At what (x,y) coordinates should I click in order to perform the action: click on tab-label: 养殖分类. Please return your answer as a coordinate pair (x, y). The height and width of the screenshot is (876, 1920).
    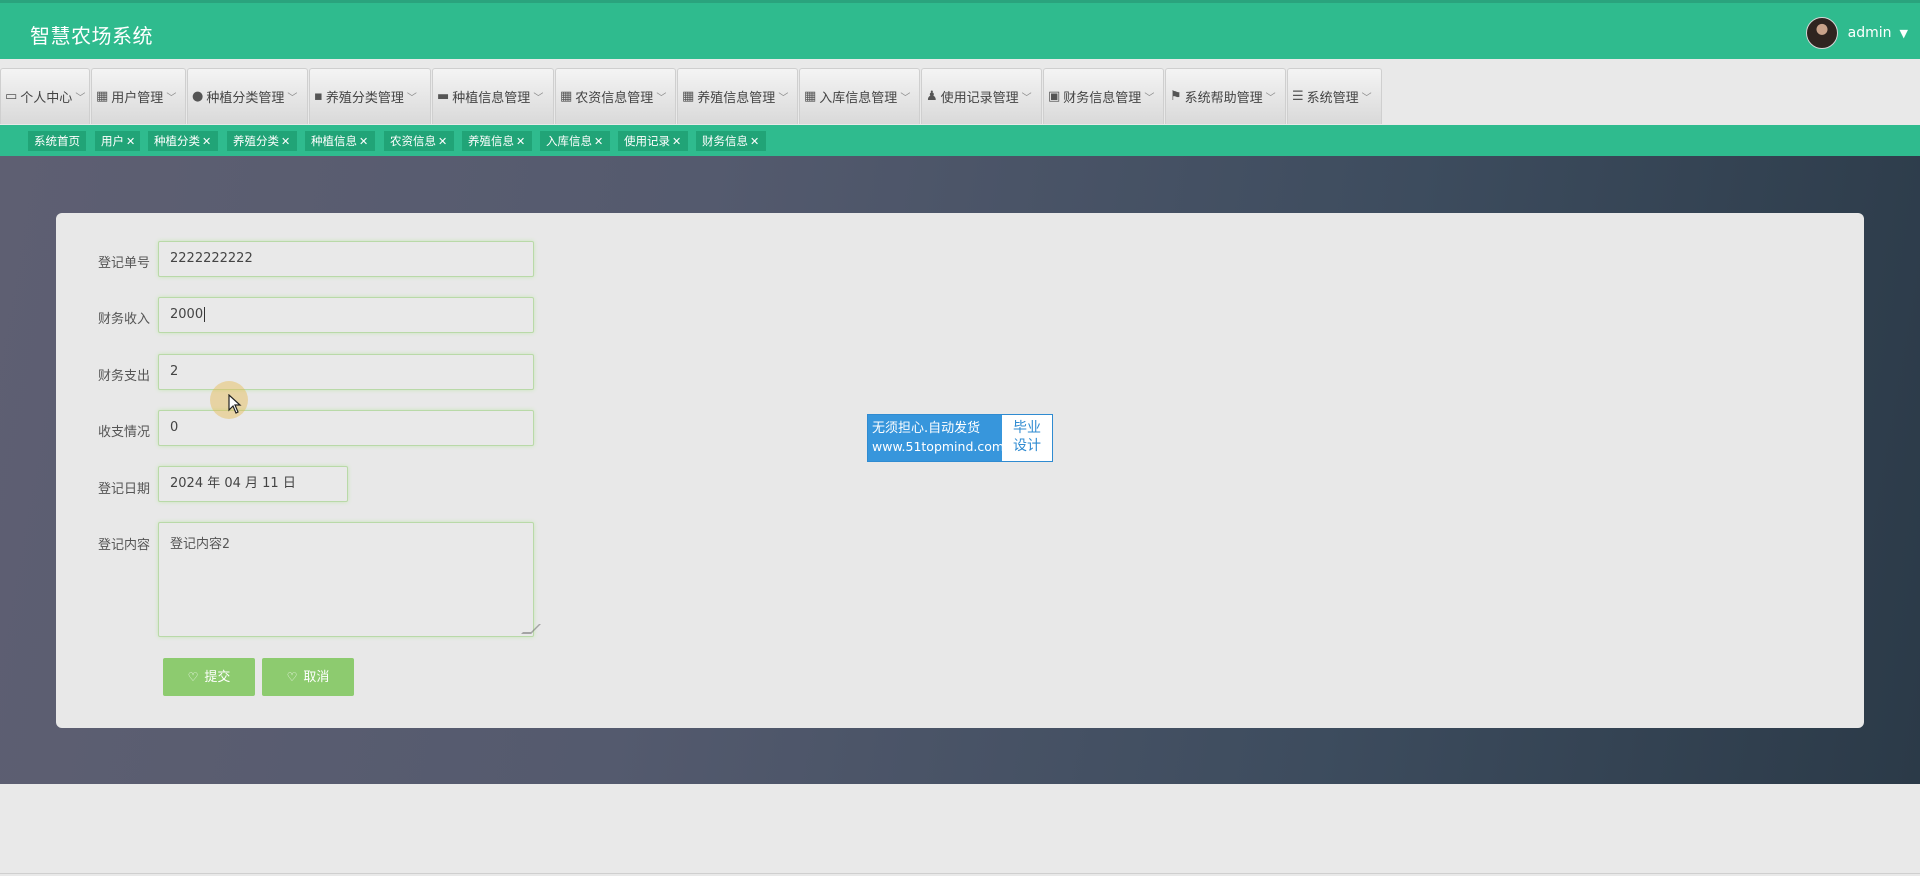
    Looking at the image, I should click on (256, 141).